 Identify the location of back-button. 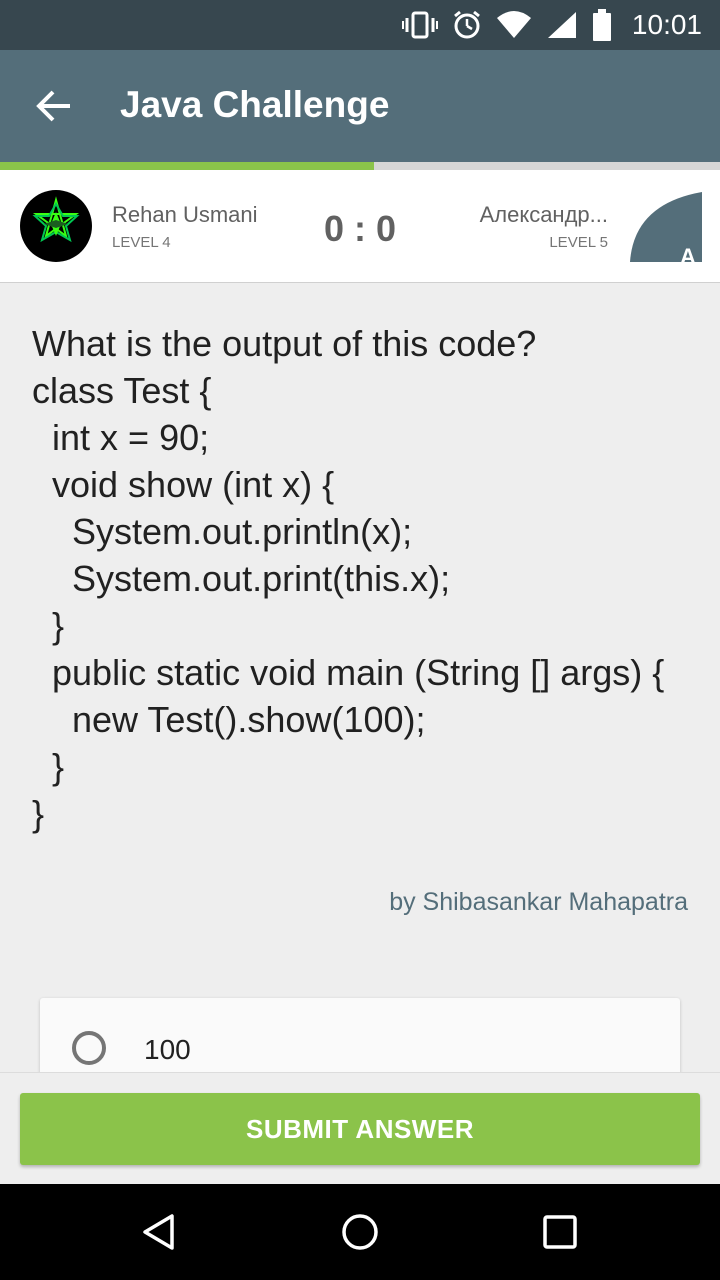
(54, 106).